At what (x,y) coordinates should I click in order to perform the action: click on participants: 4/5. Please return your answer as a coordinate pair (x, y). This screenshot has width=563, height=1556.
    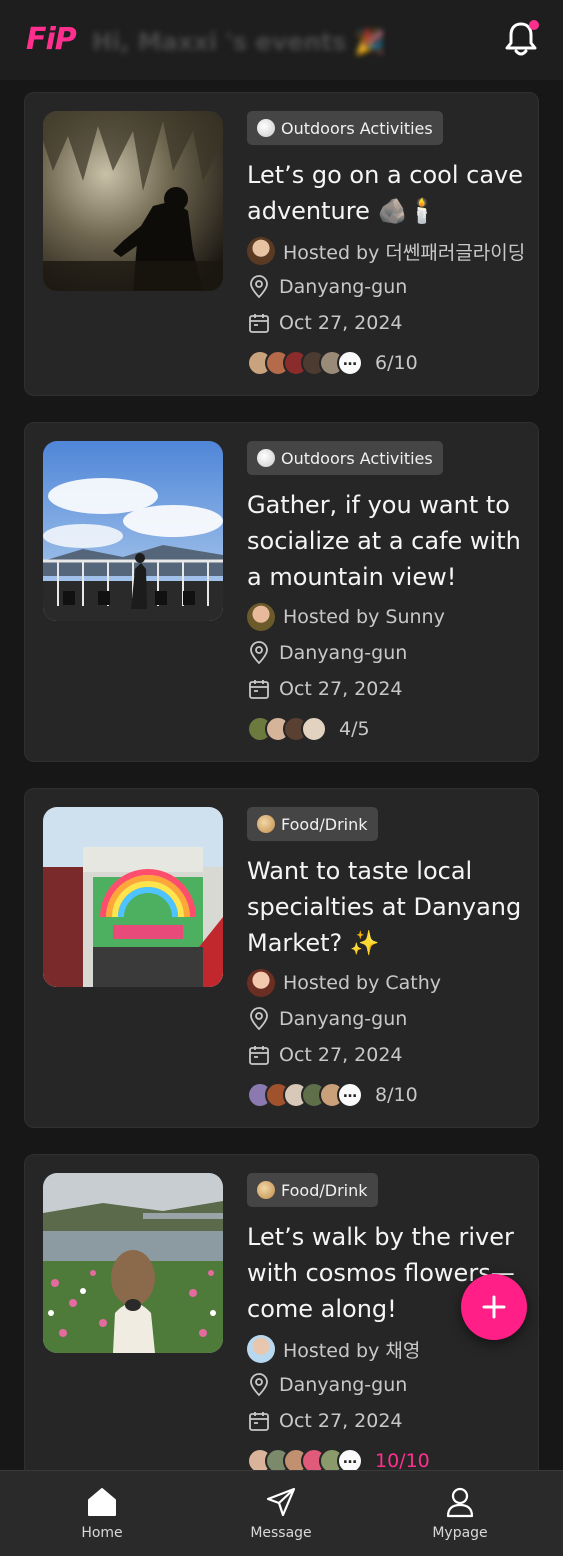
    Looking at the image, I should click on (389, 729).